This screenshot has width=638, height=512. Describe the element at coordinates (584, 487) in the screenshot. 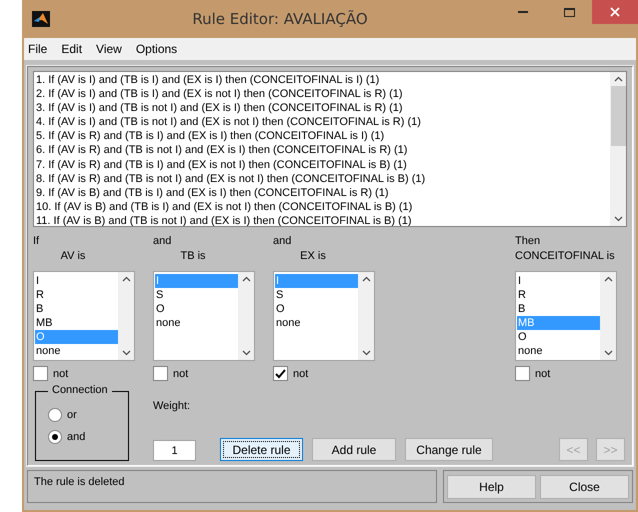

I see `footer-button: Close` at that location.